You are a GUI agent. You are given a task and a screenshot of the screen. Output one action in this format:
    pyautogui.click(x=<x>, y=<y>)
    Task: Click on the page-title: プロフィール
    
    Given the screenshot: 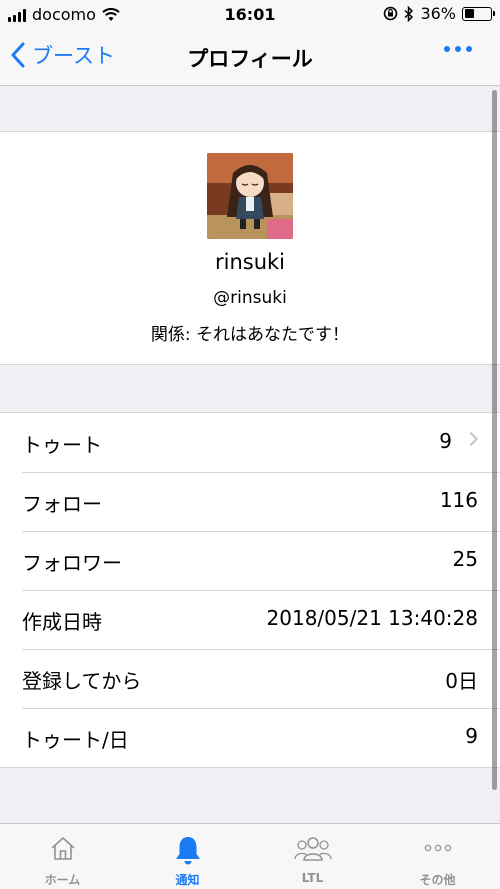 What is the action you would take?
    pyautogui.click(x=250, y=59)
    